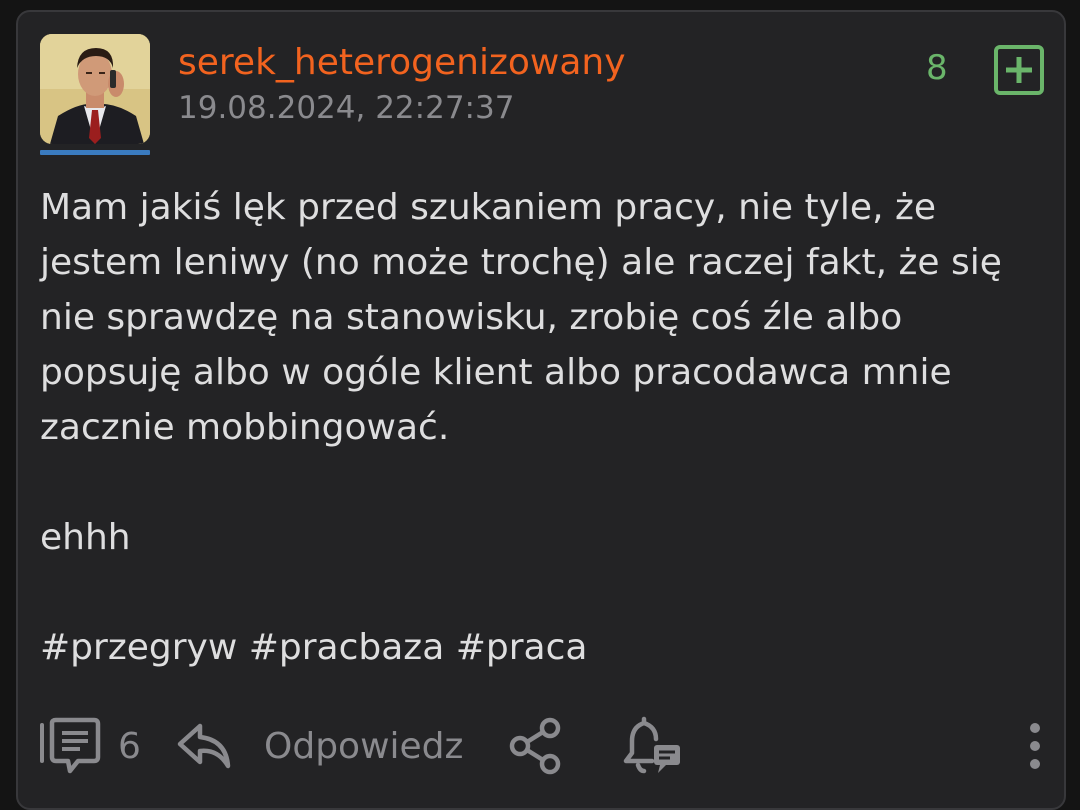 This screenshot has width=1080, height=810. I want to click on comments-count: 6, so click(129, 746).